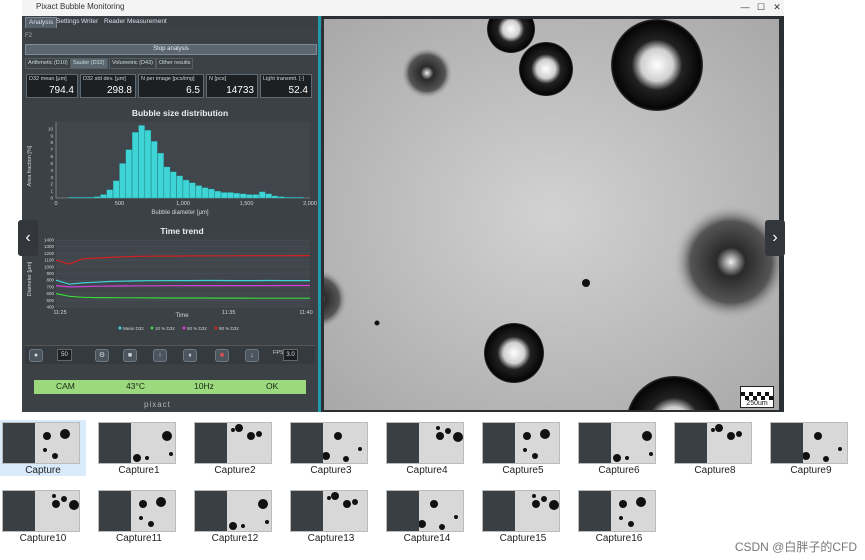 The height and width of the screenshot is (560, 865). What do you see at coordinates (298, 90) in the screenshot?
I see `metric-value: 52.4` at bounding box center [298, 90].